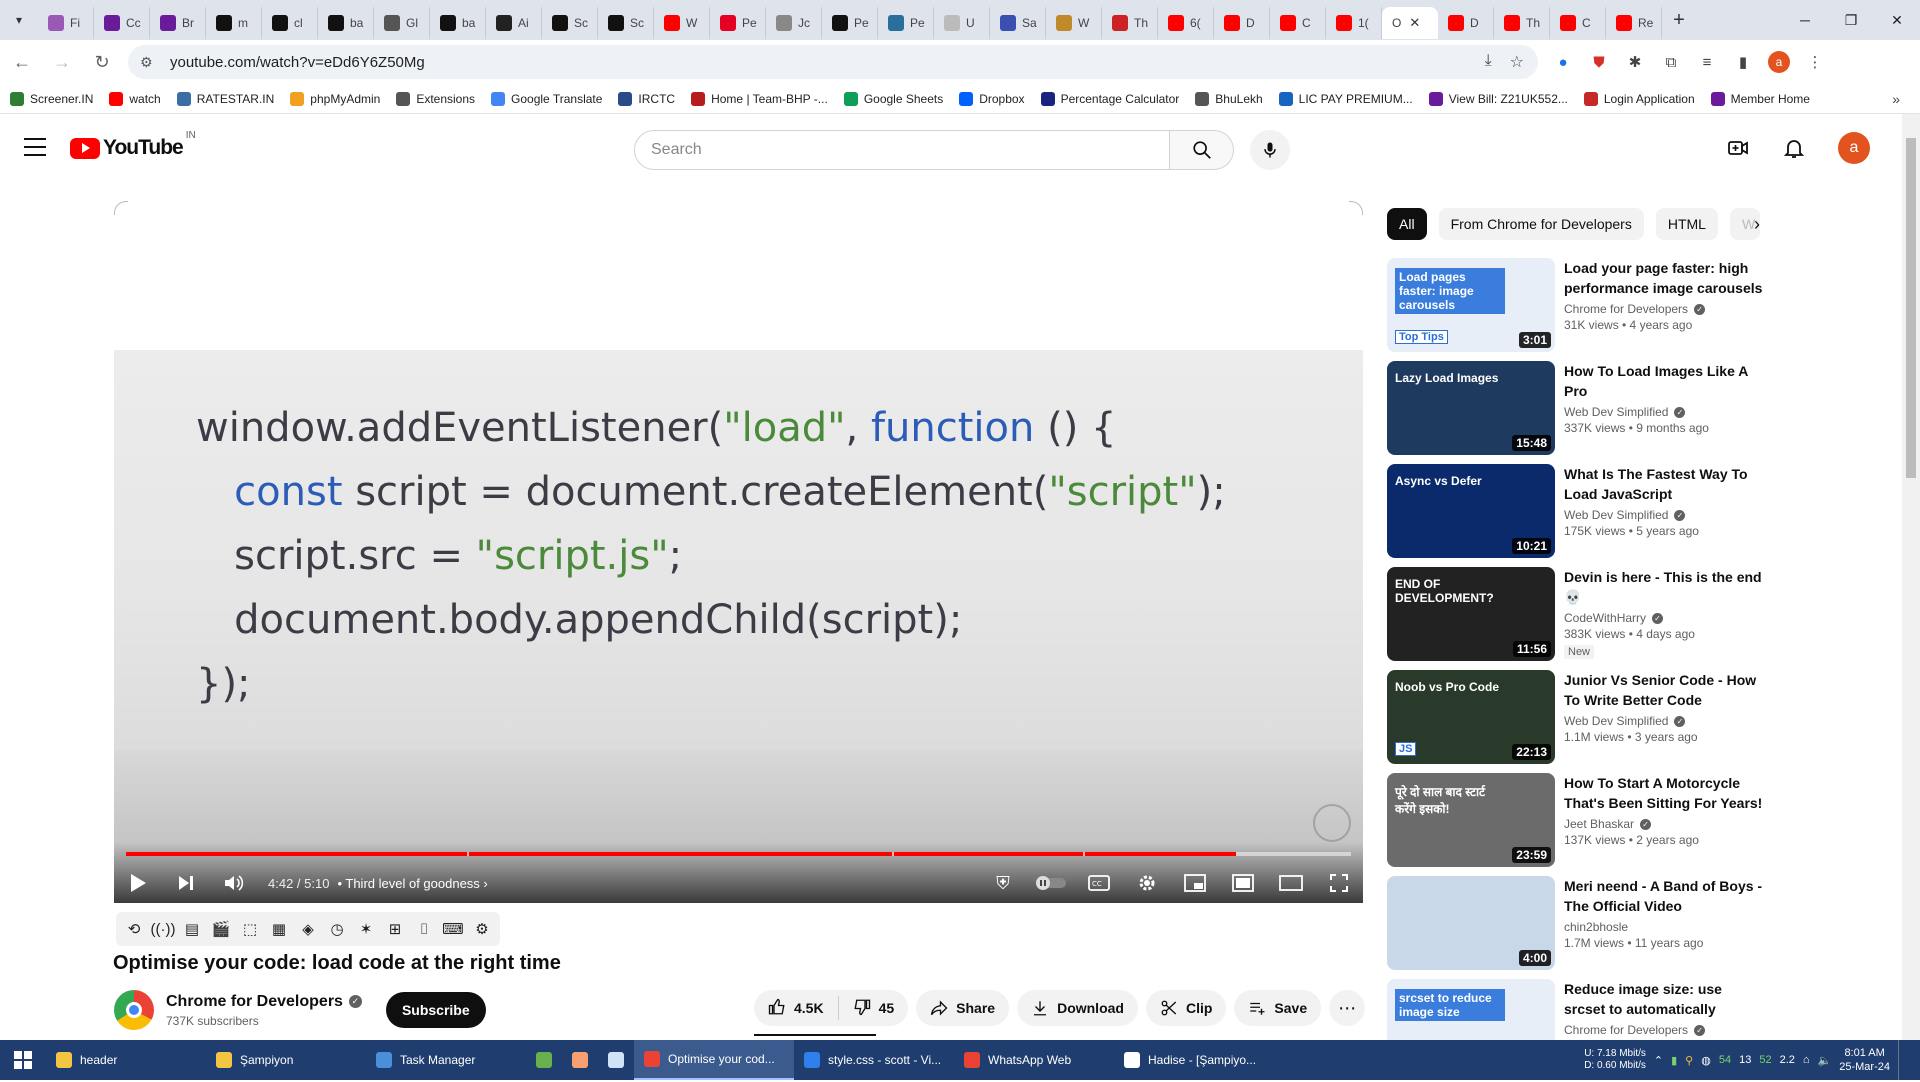 Image resolution: width=1920 pixels, height=1082 pixels. I want to click on speed-icon: ◷, so click(337, 929).